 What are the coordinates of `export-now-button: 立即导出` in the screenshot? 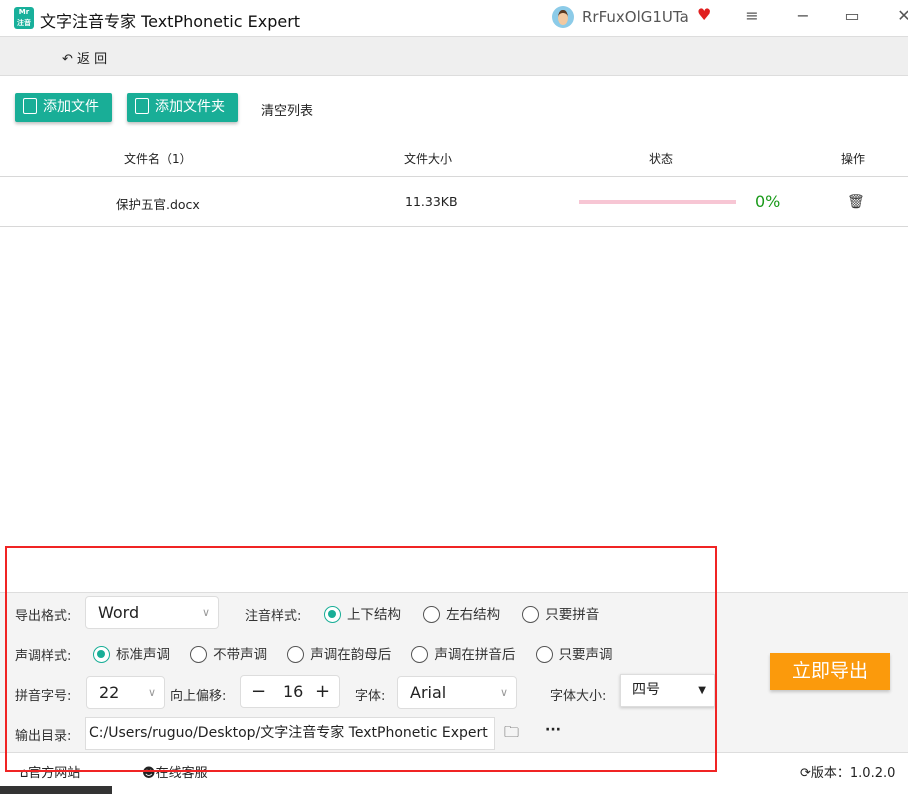 It's located at (830, 671).